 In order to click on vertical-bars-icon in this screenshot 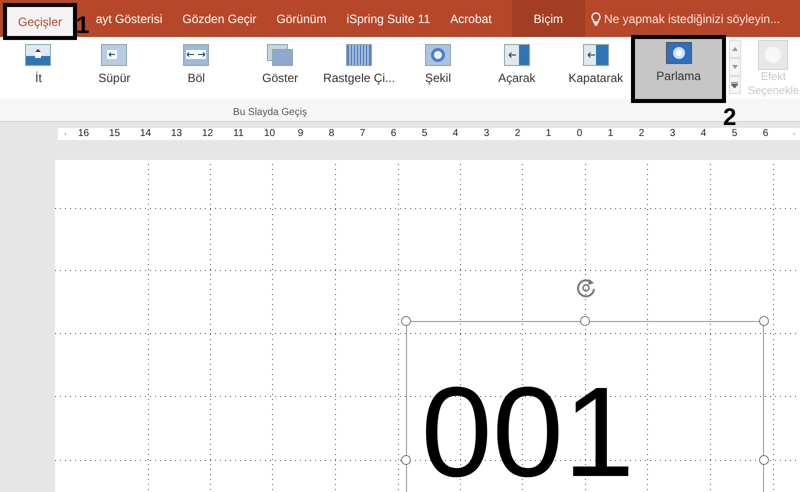, I will do `click(359, 55)`.